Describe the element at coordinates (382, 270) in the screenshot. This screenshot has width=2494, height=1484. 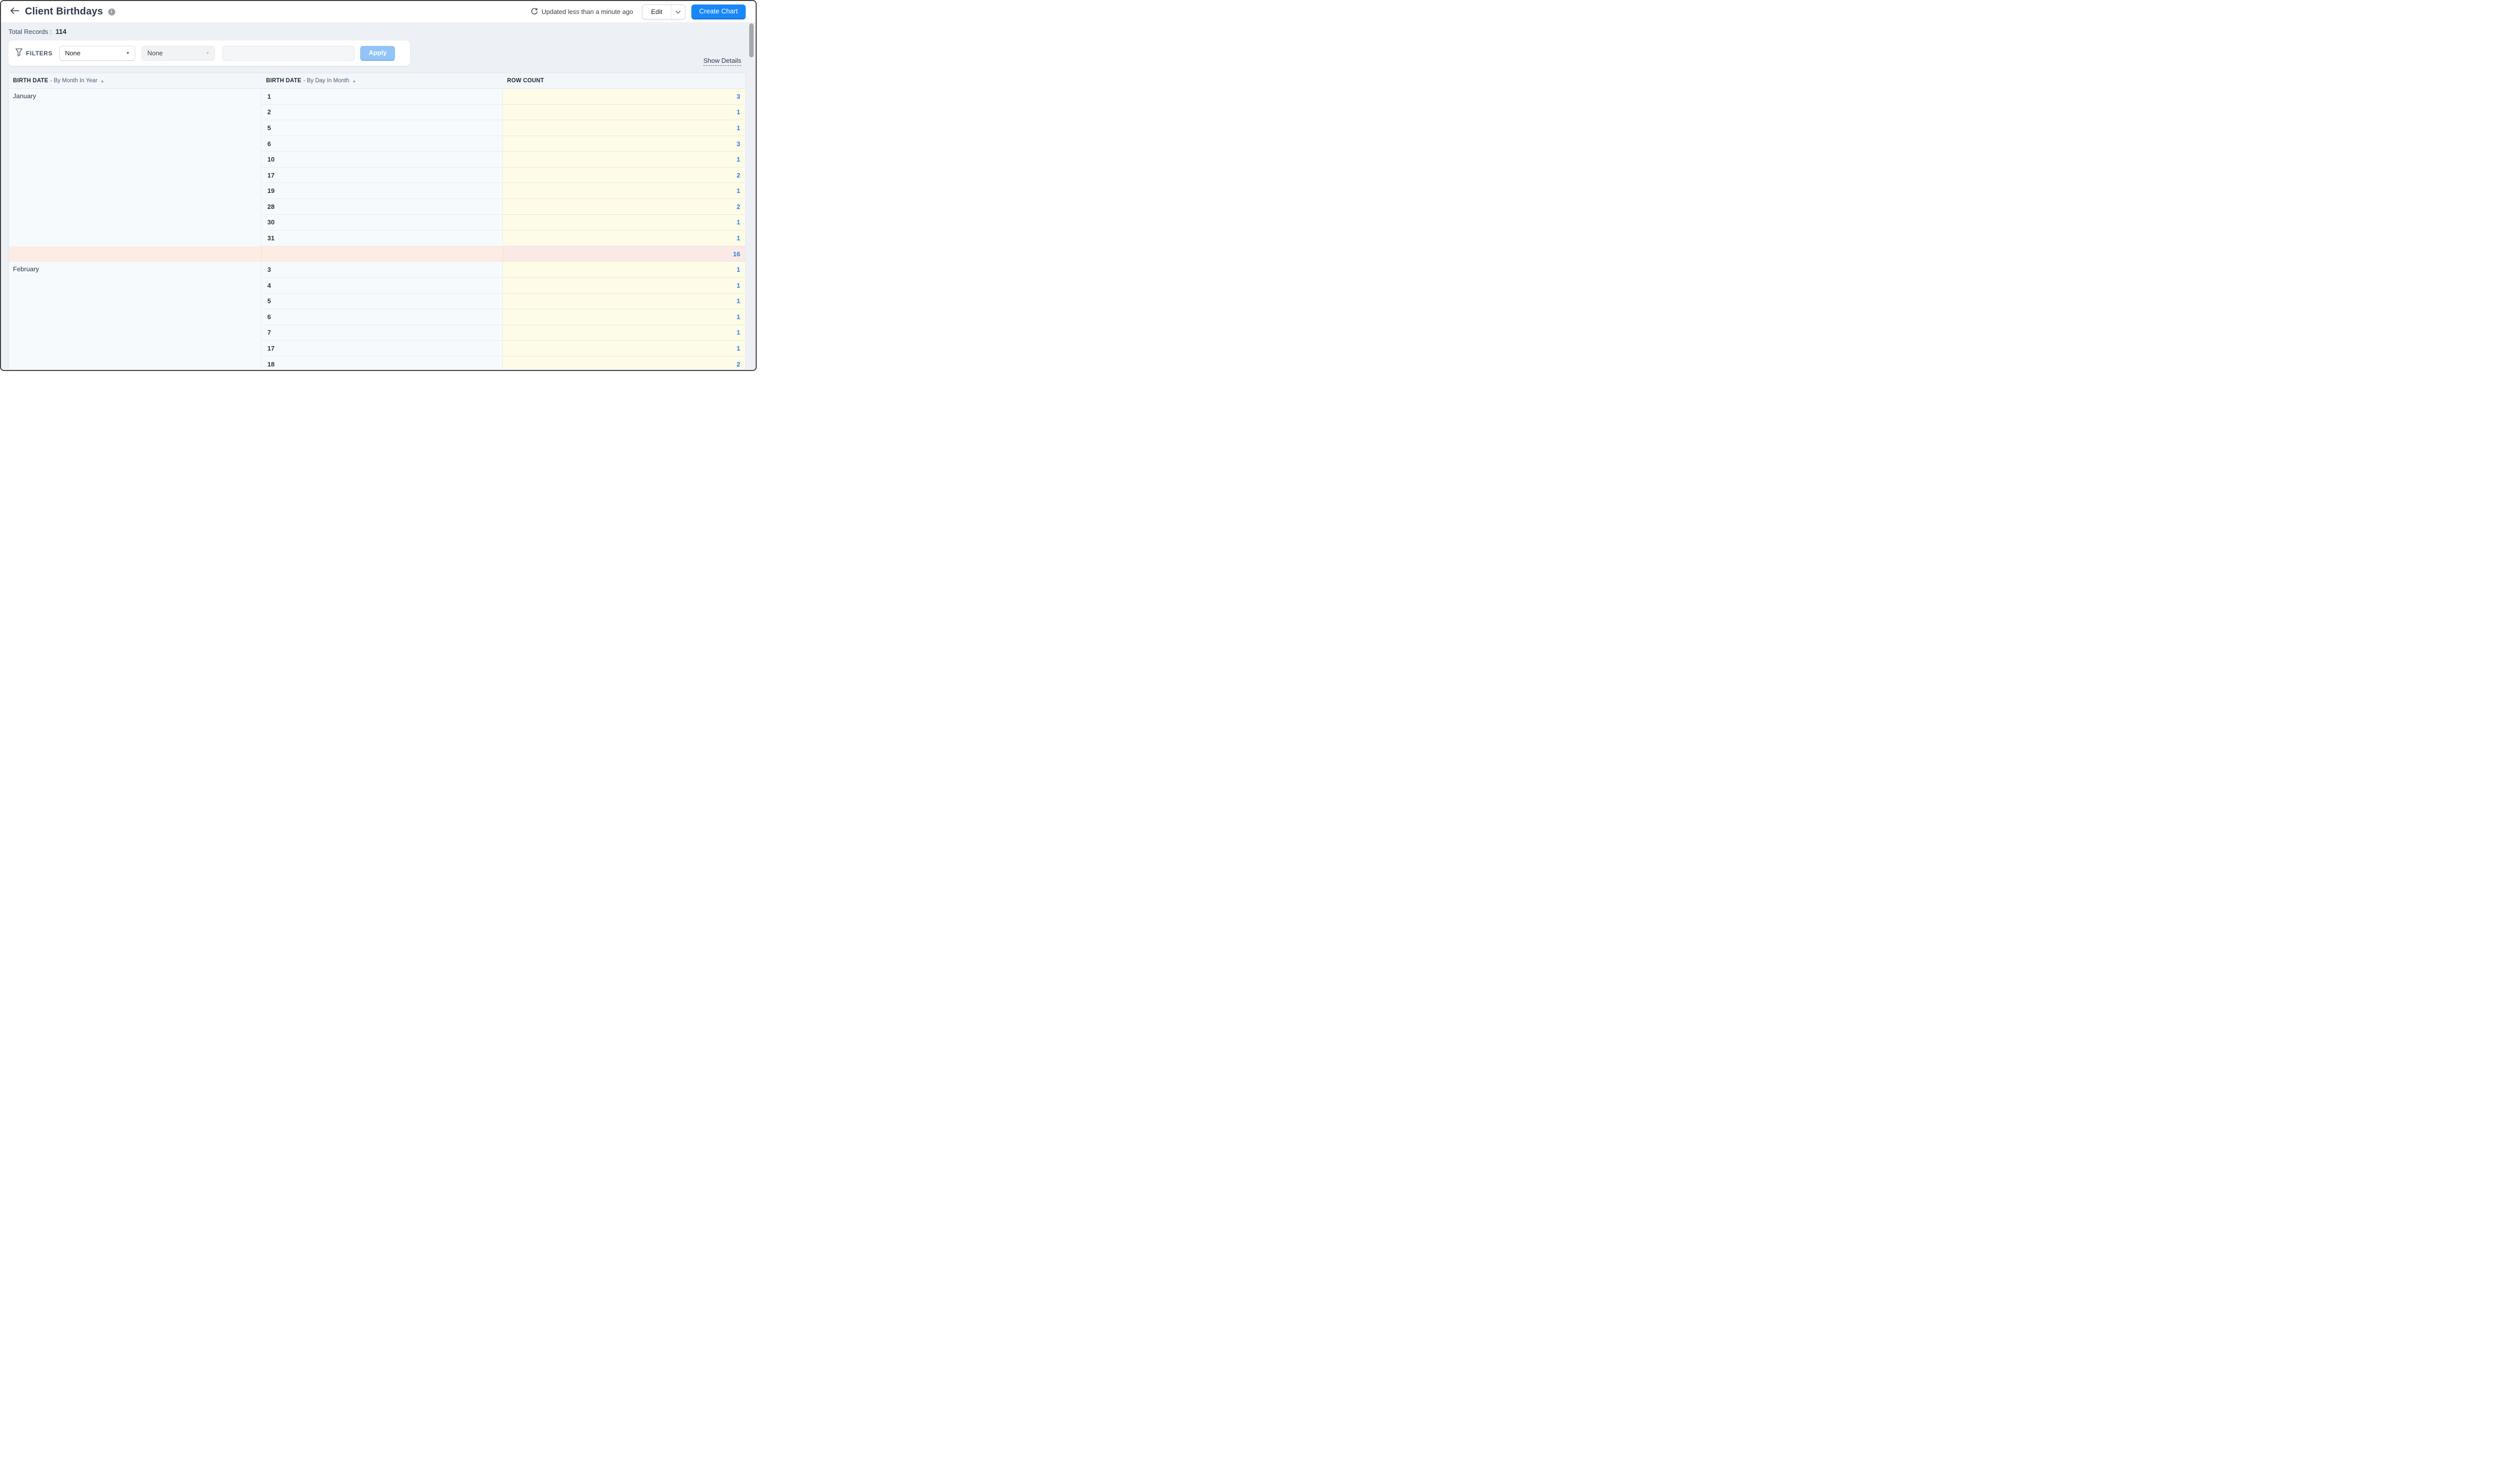
I see `day-cell: 3` at that location.